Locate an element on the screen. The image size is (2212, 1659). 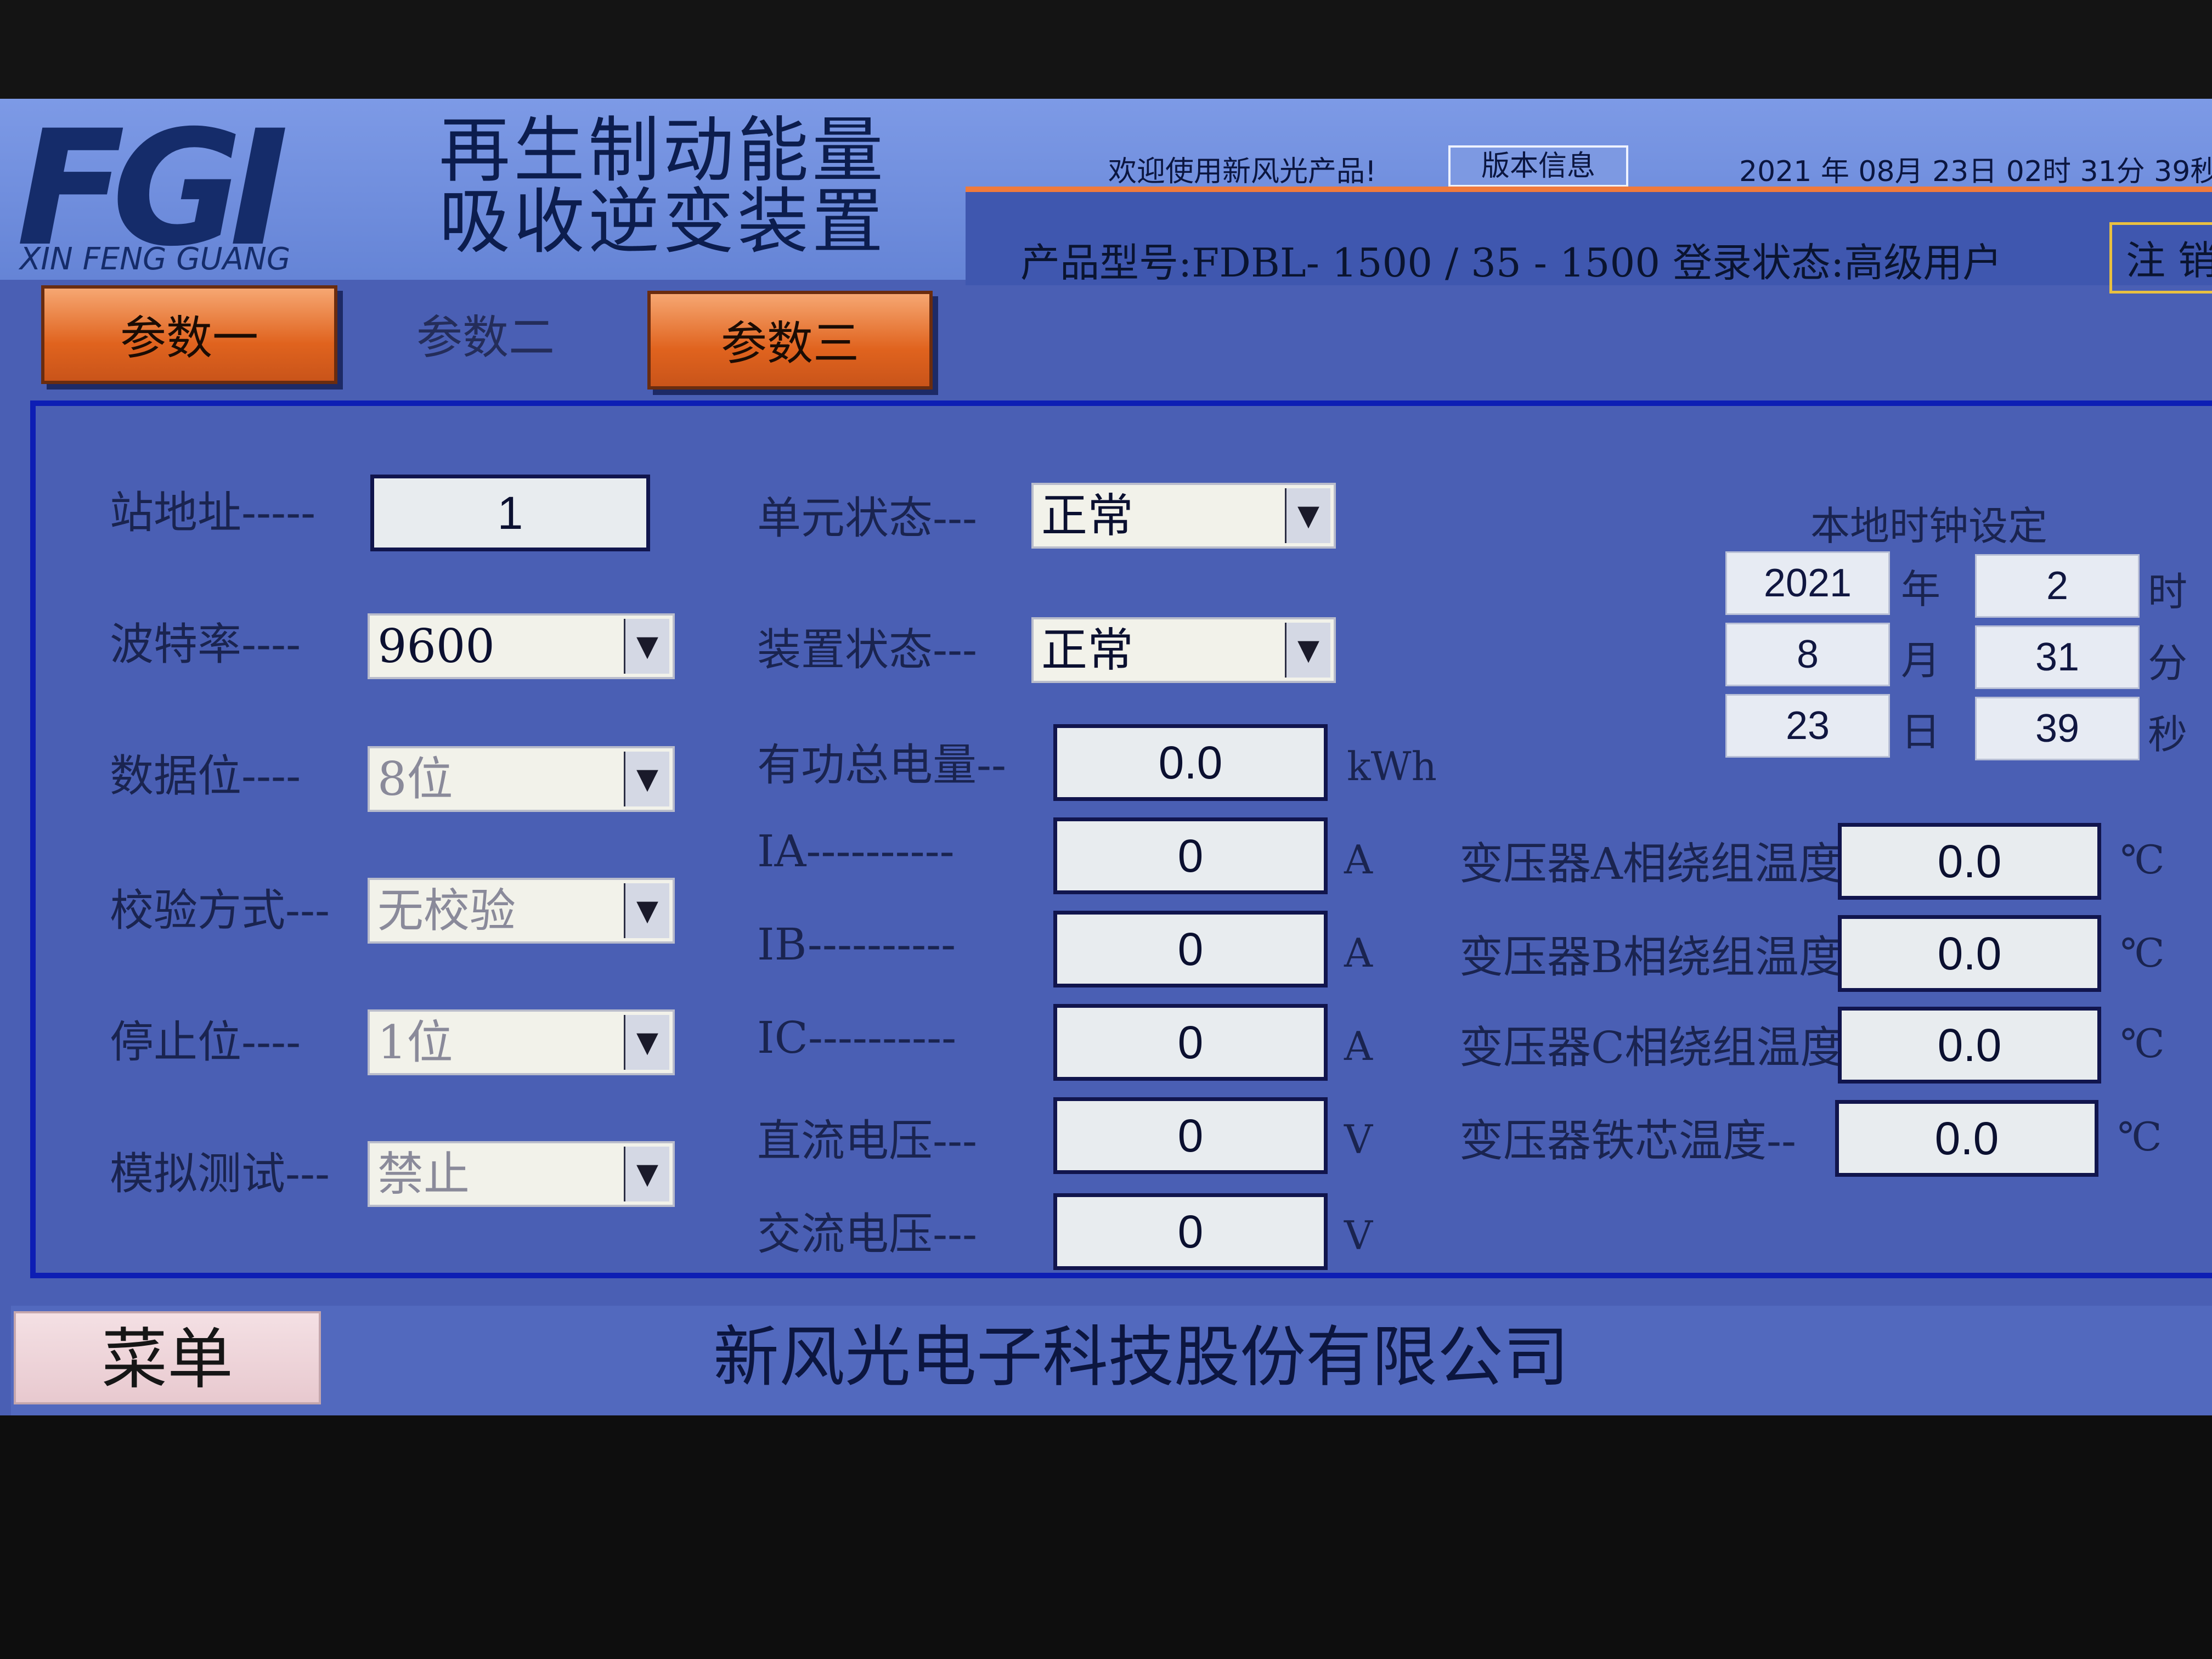
company-logo: FGI XIN FENG GUANG is located at coordinates (192, 194).